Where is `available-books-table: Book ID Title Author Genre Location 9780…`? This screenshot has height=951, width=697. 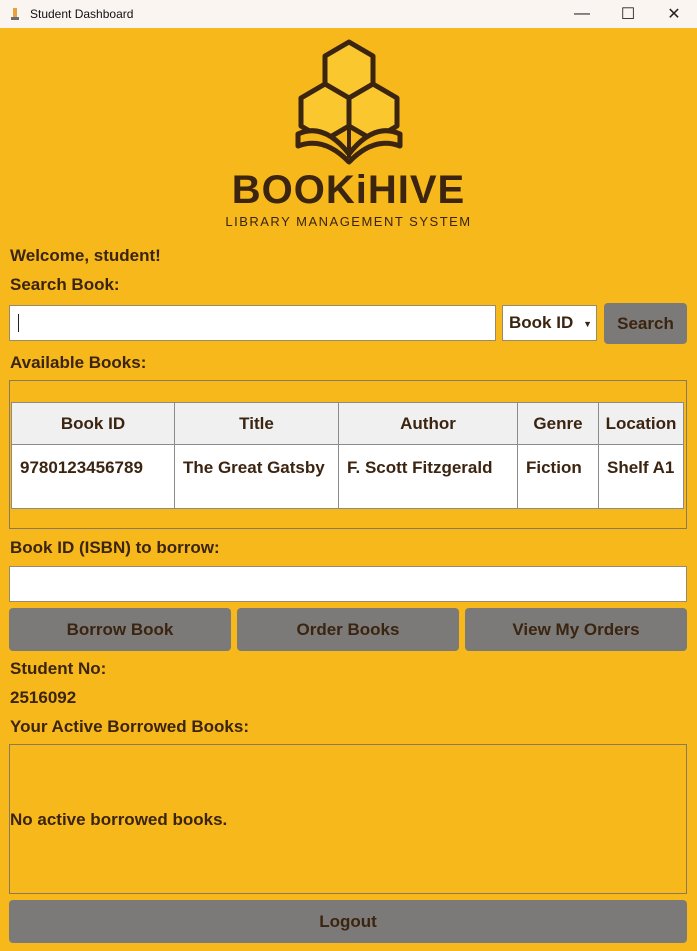
available-books-table: Book ID Title Author Genre Location 9780… is located at coordinates (347, 455).